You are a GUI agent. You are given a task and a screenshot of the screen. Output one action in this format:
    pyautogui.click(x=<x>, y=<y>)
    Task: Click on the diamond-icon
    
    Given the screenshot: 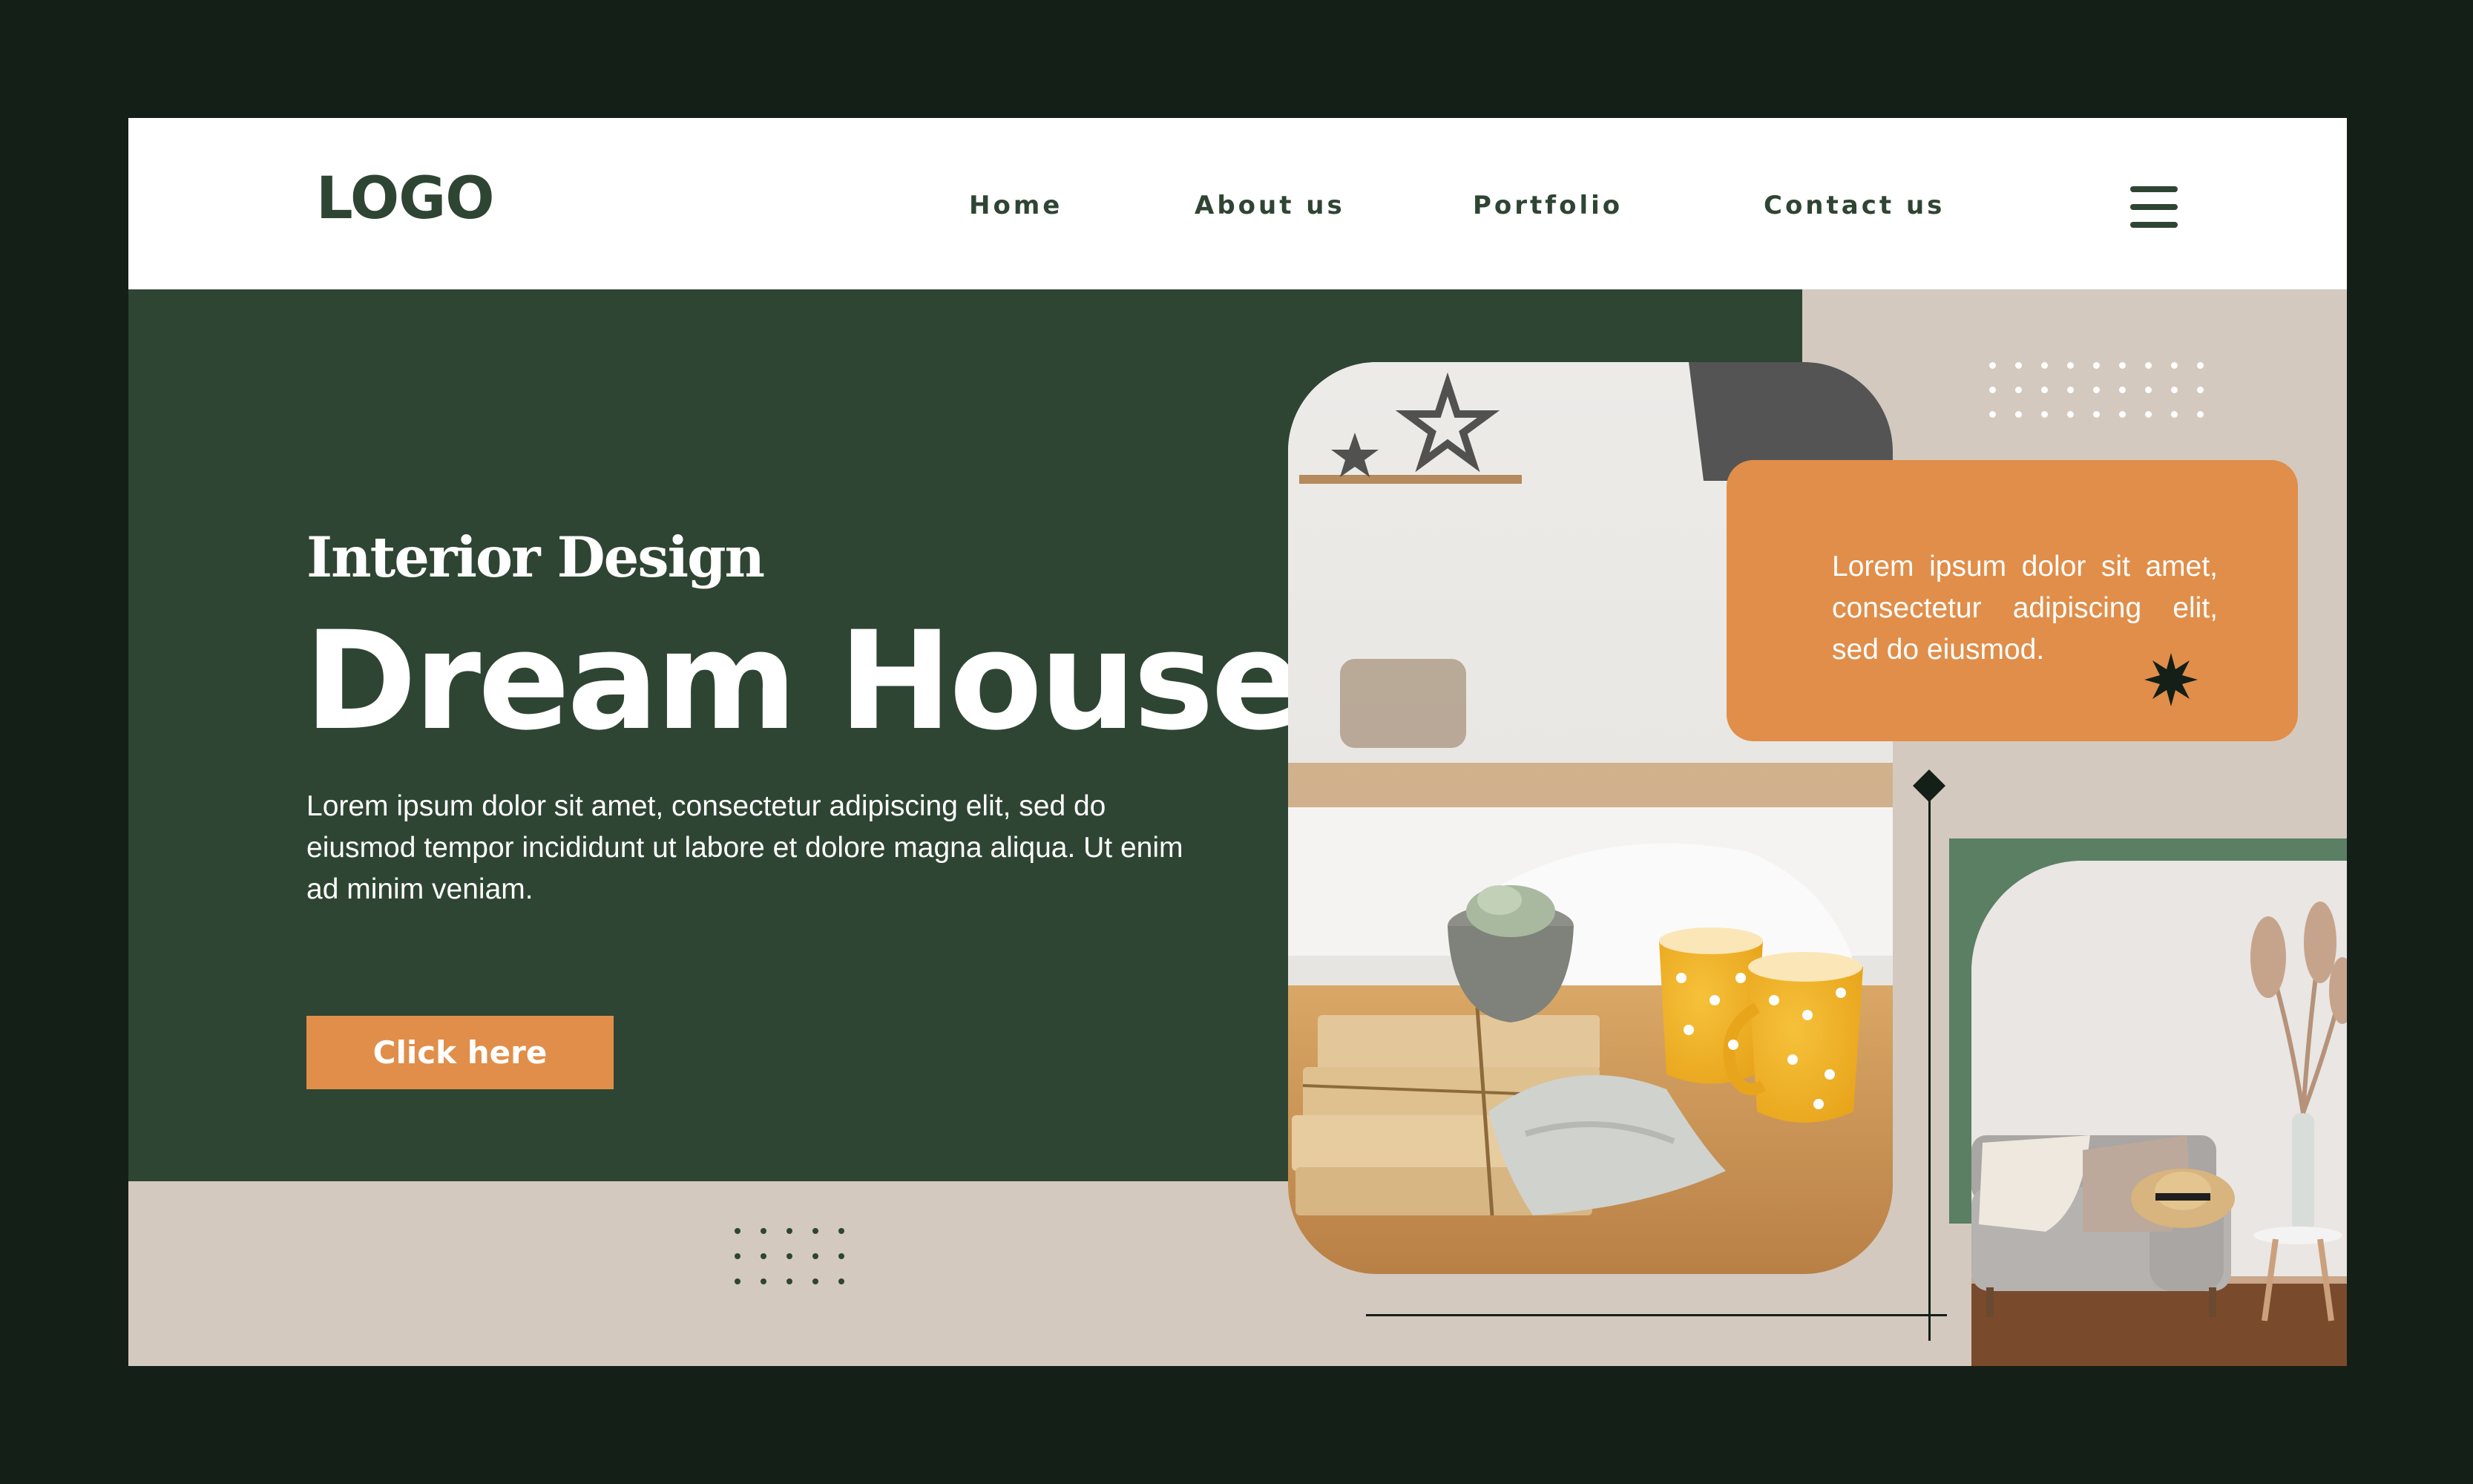 What is the action you would take?
    pyautogui.click(x=1929, y=785)
    